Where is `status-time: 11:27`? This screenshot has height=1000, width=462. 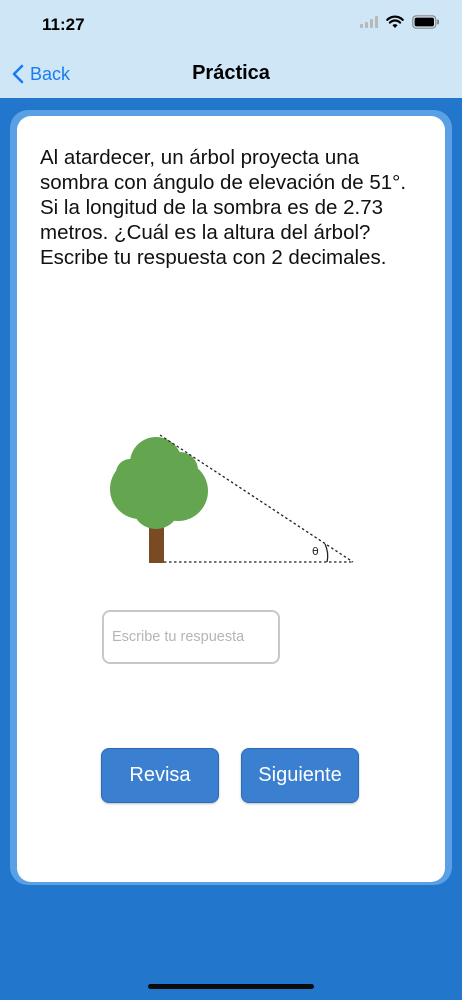 status-time: 11:27 is located at coordinates (63, 24).